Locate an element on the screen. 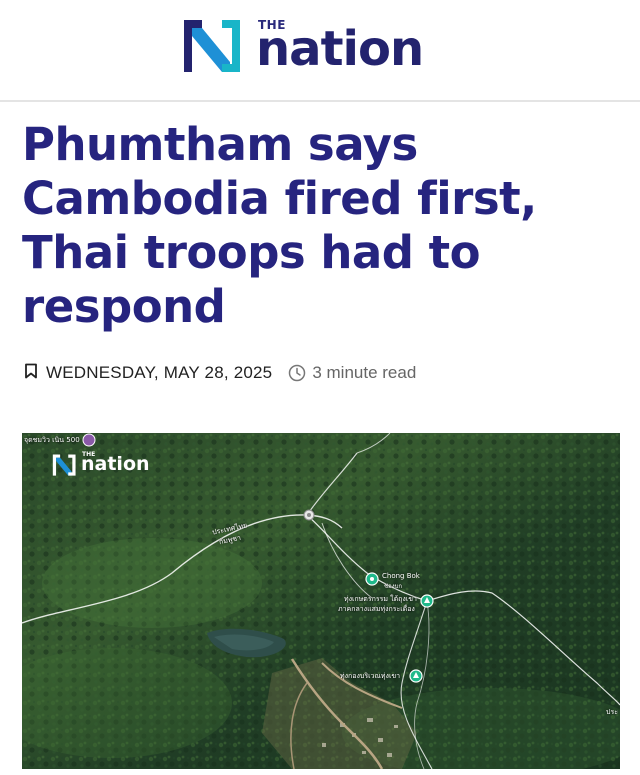  site-logo: THE nation is located at coordinates (303, 46).